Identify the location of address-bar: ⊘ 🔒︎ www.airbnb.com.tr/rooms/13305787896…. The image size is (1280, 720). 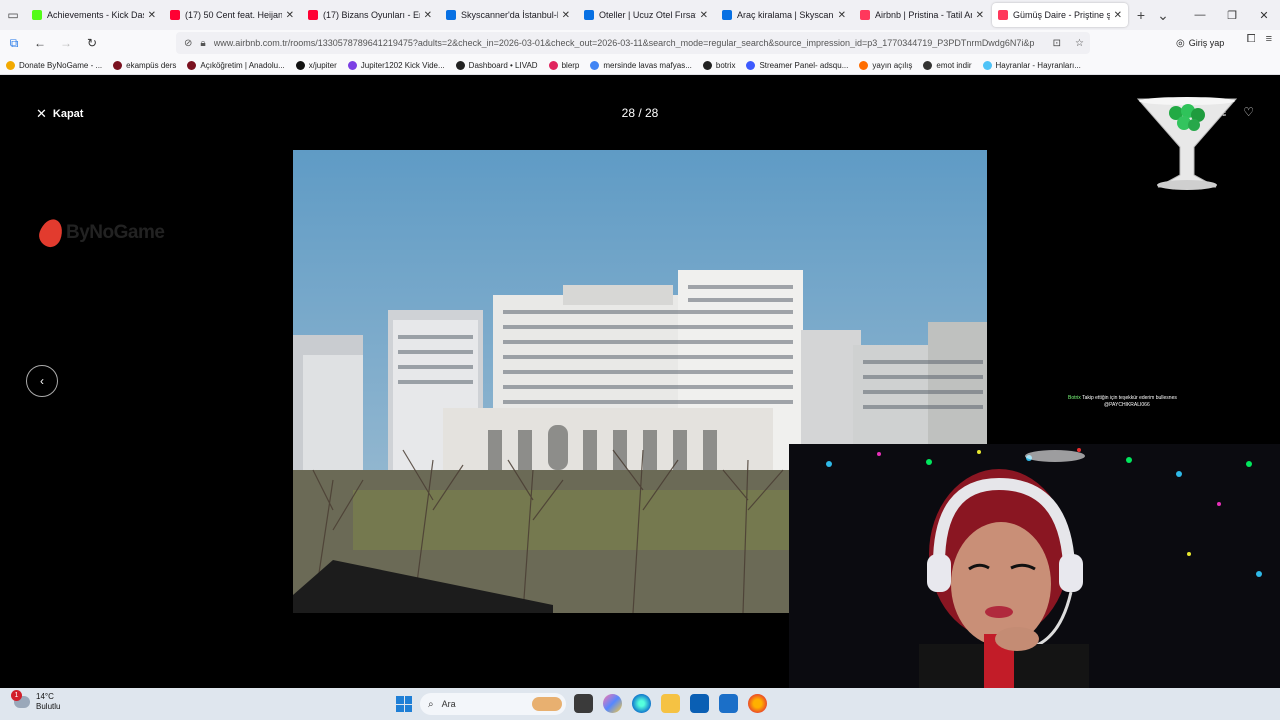
(633, 43).